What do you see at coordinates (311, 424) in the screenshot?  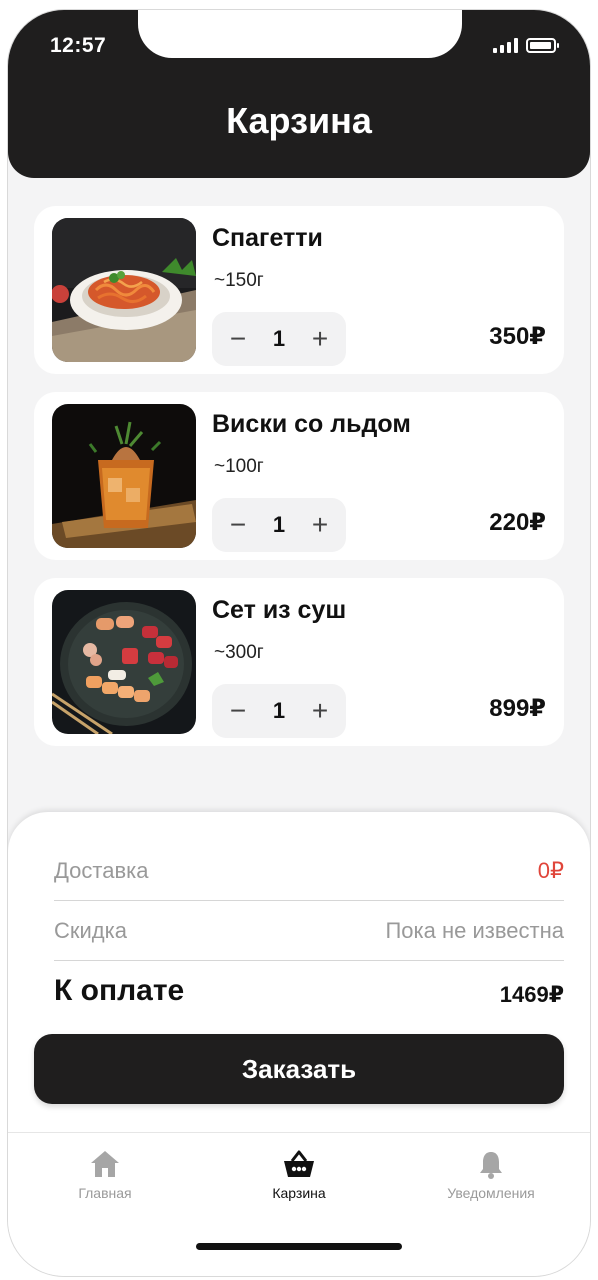 I see `item-name: Виски со льдом` at bounding box center [311, 424].